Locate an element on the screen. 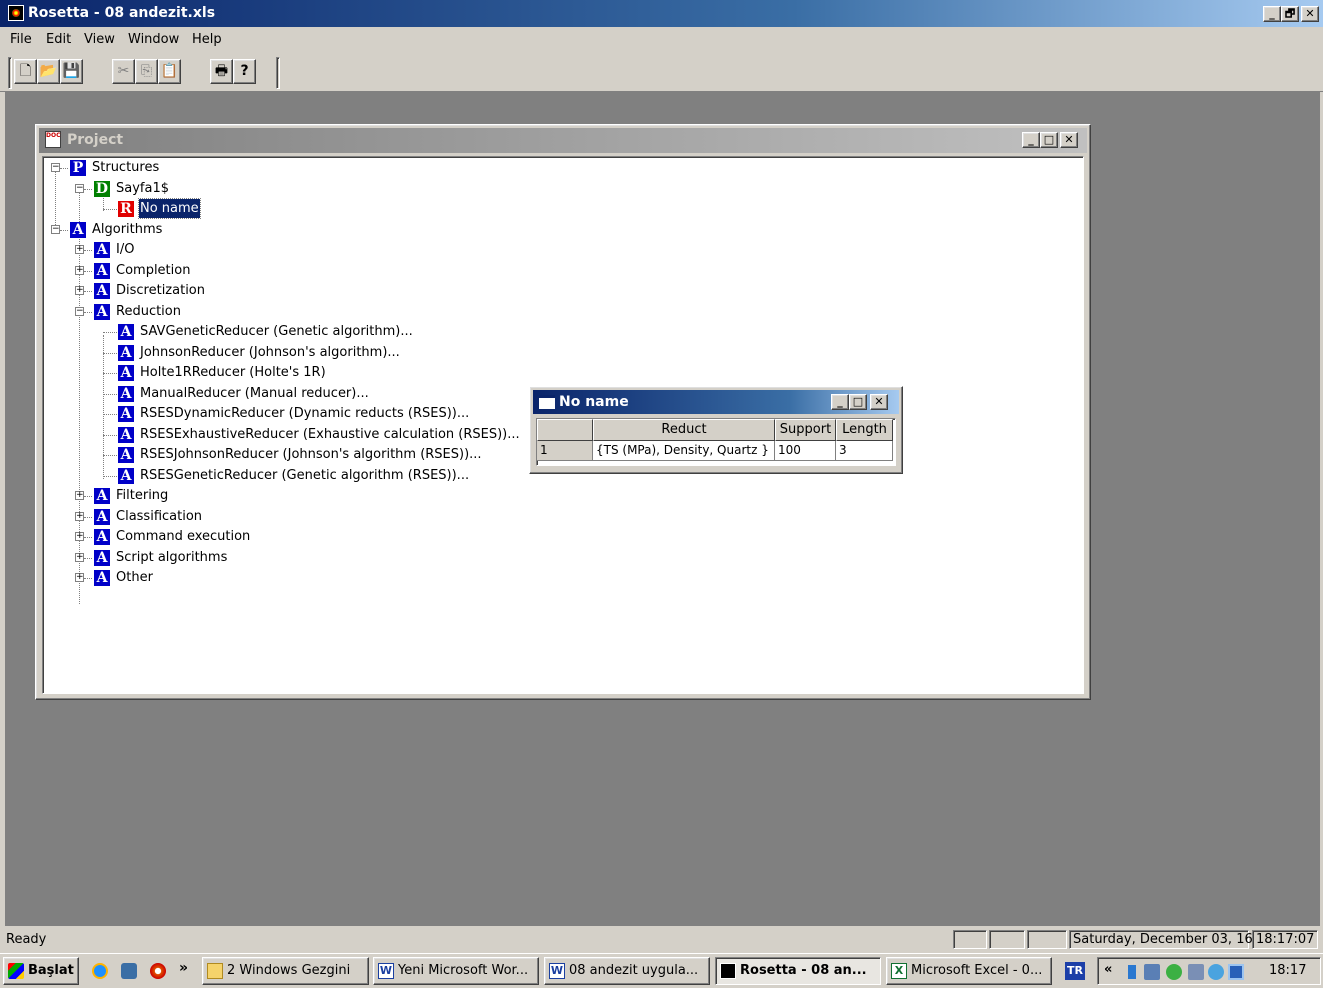 The width and height of the screenshot is (1323, 988). tree-node-algorithms: − A Algorithms is located at coordinates (143, 229).